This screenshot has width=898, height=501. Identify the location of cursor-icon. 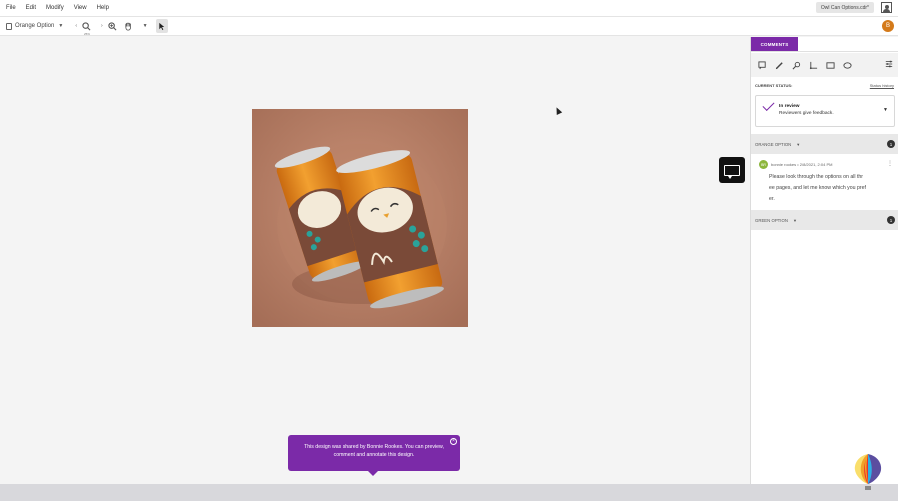
(161, 26).